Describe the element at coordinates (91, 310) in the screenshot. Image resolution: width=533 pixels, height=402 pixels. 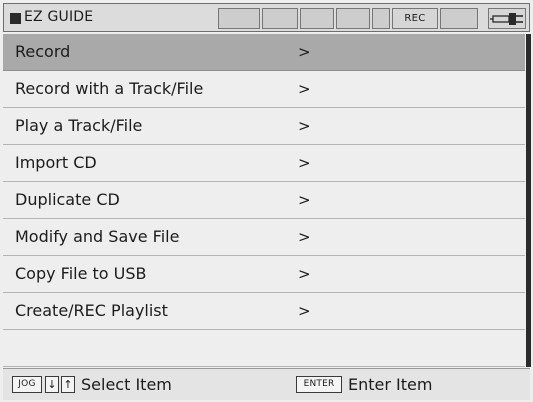
I see `menu-item-label: Create/REC Playlist` at that location.